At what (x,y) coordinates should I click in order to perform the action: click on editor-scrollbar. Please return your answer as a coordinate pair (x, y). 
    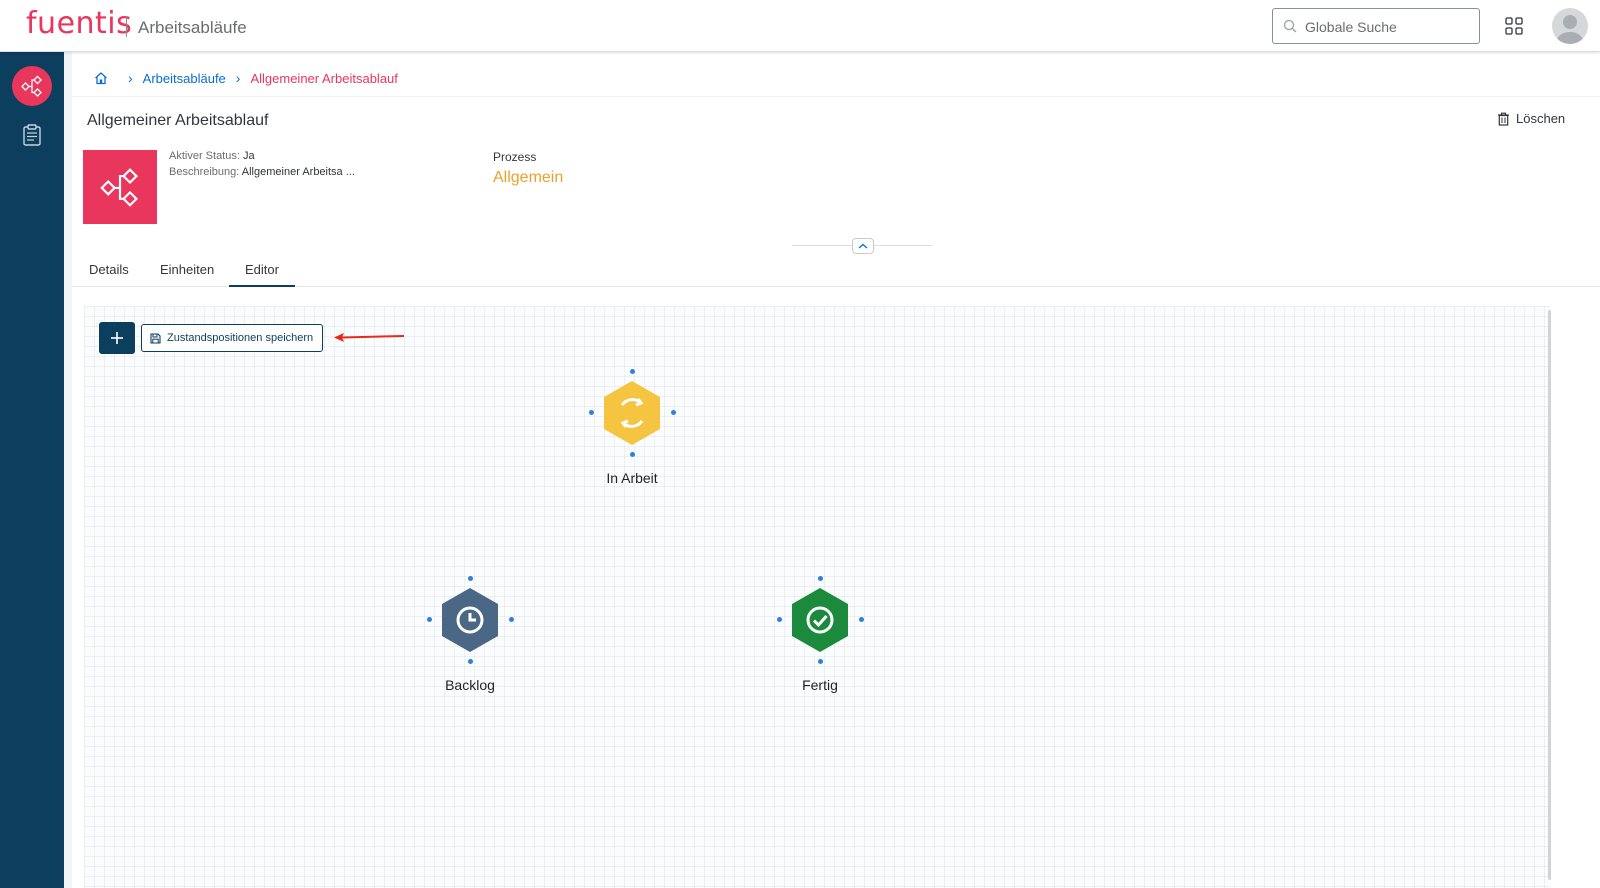
    Looking at the image, I should click on (1549, 595).